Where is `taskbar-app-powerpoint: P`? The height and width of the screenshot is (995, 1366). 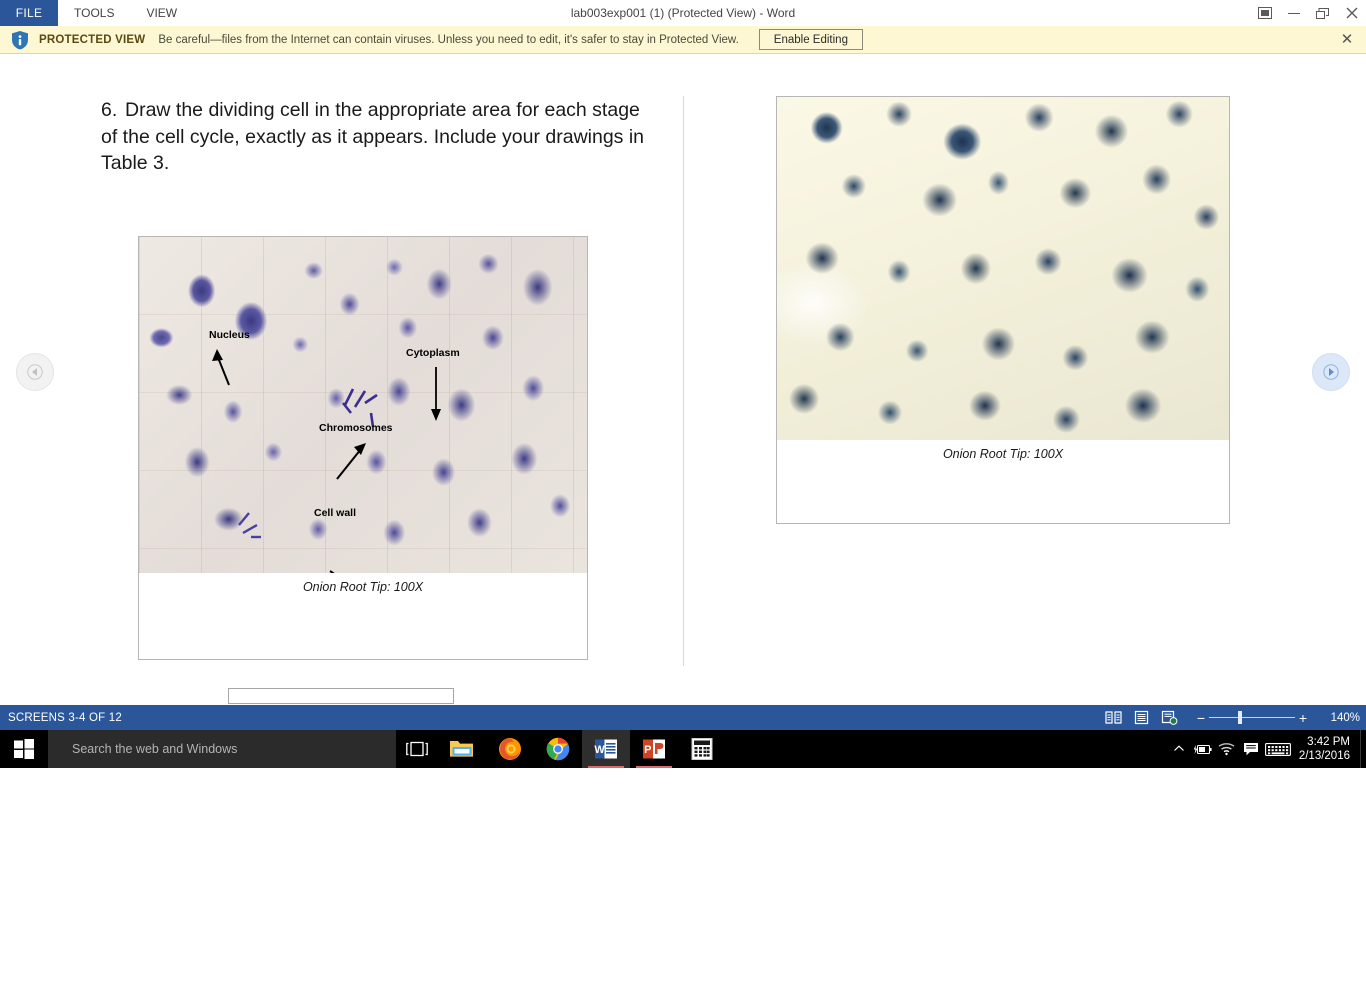
taskbar-app-powerpoint: P is located at coordinates (654, 749).